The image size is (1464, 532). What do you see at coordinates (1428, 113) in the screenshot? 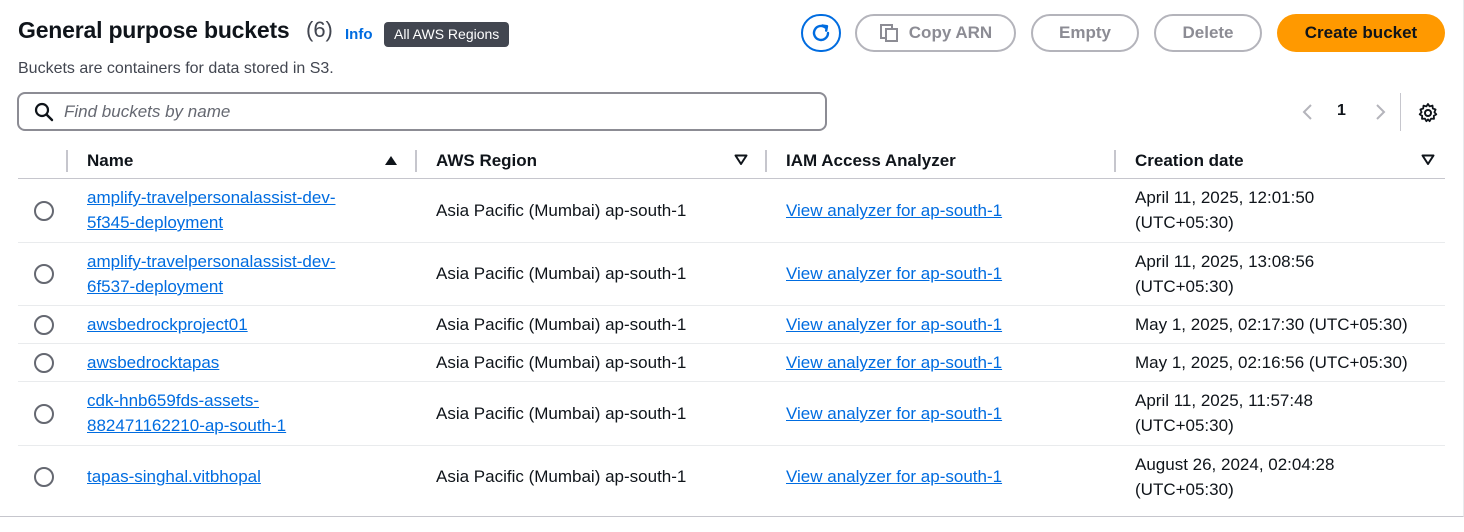
I see `gear-icon` at bounding box center [1428, 113].